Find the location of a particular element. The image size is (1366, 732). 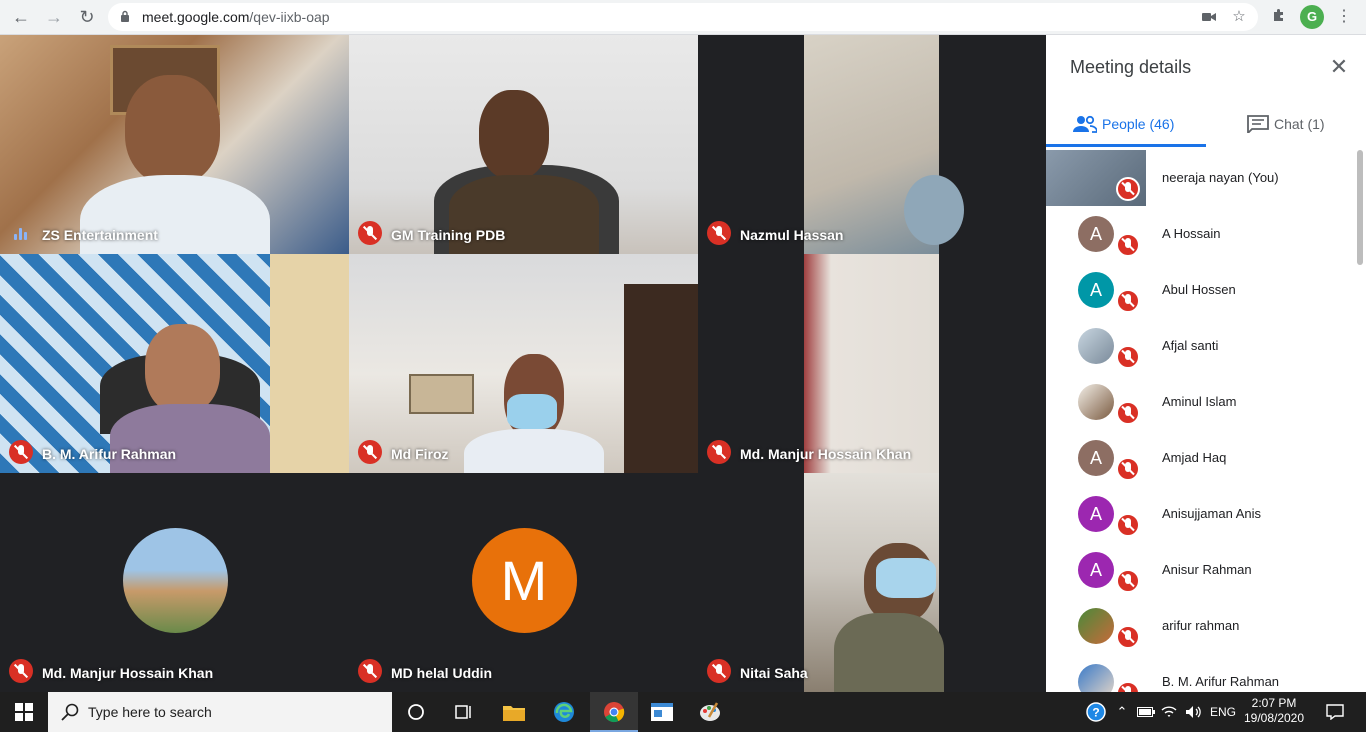

participant-name: GM Training PDB is located at coordinates (448, 235).